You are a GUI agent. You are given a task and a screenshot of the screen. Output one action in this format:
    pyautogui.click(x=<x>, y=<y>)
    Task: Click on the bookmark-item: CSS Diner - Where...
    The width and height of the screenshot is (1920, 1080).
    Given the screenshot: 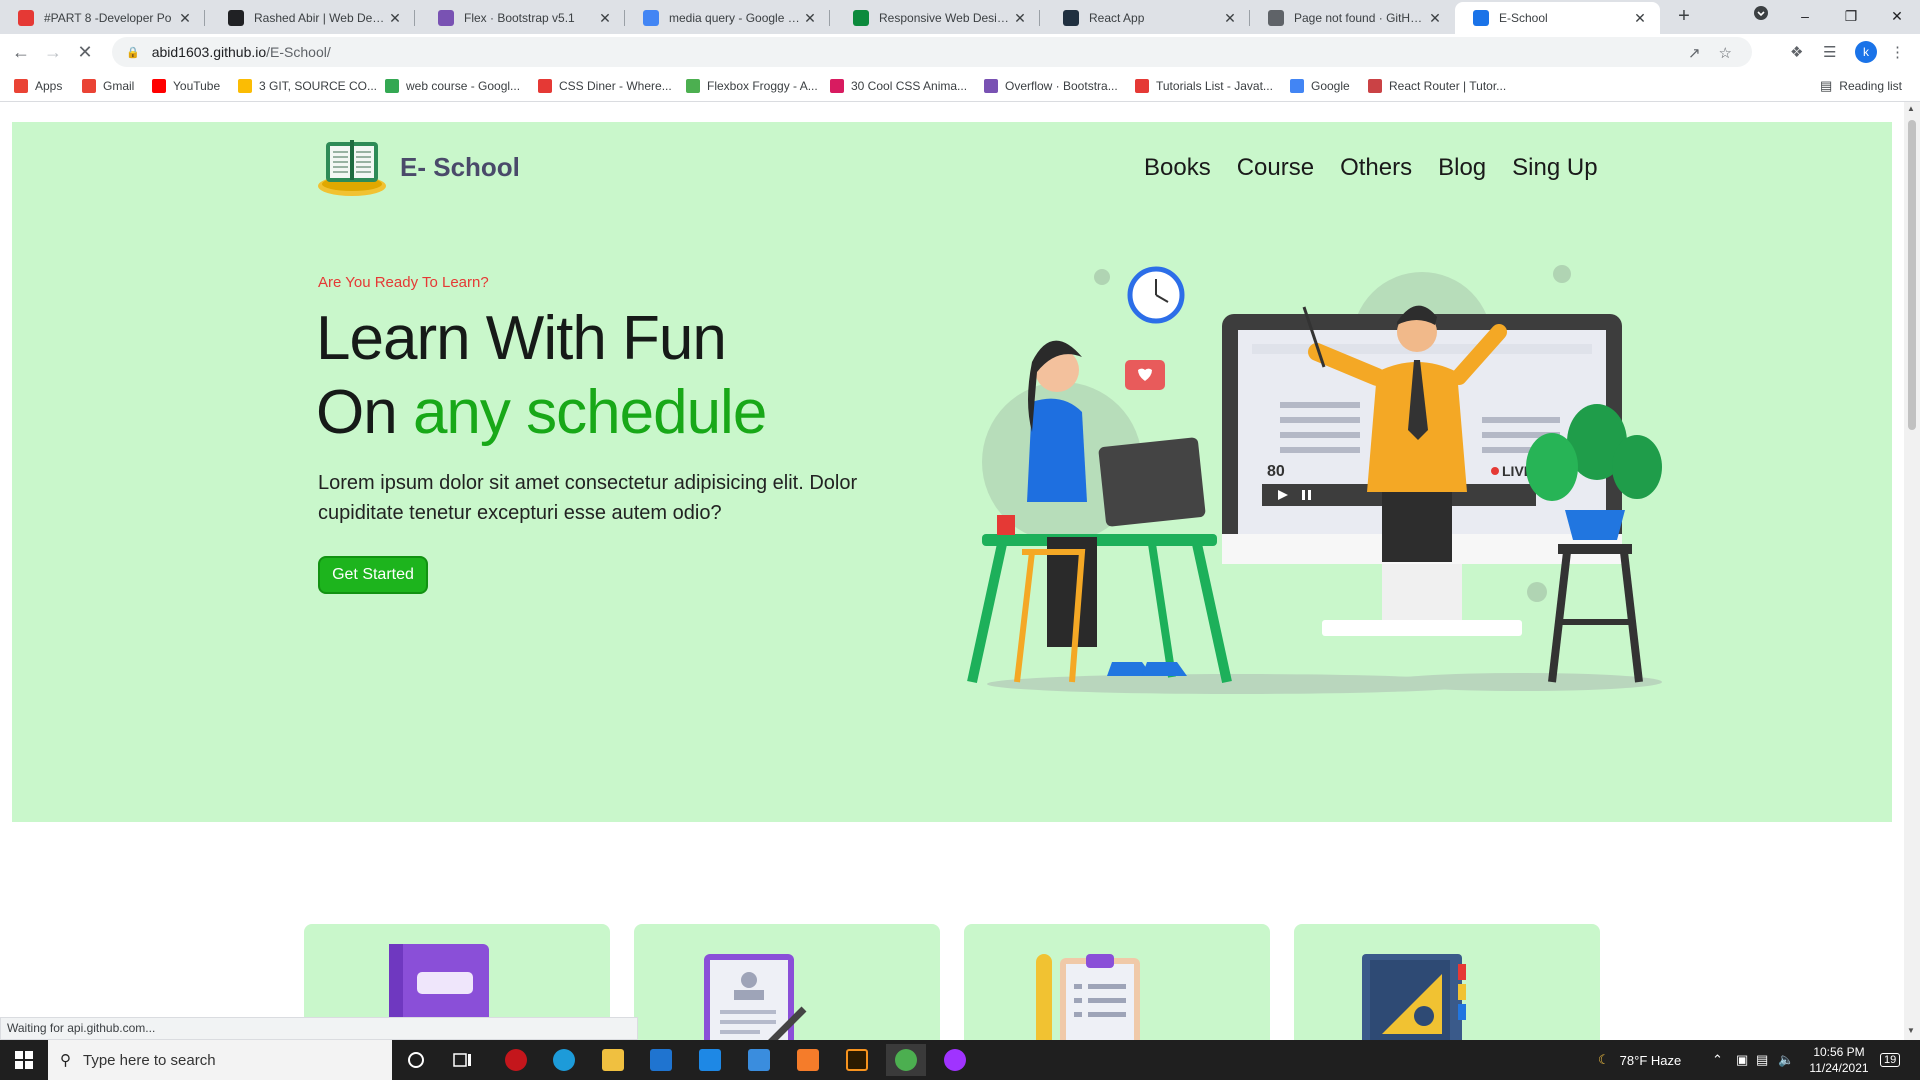 What is the action you would take?
    pyautogui.click(x=605, y=86)
    